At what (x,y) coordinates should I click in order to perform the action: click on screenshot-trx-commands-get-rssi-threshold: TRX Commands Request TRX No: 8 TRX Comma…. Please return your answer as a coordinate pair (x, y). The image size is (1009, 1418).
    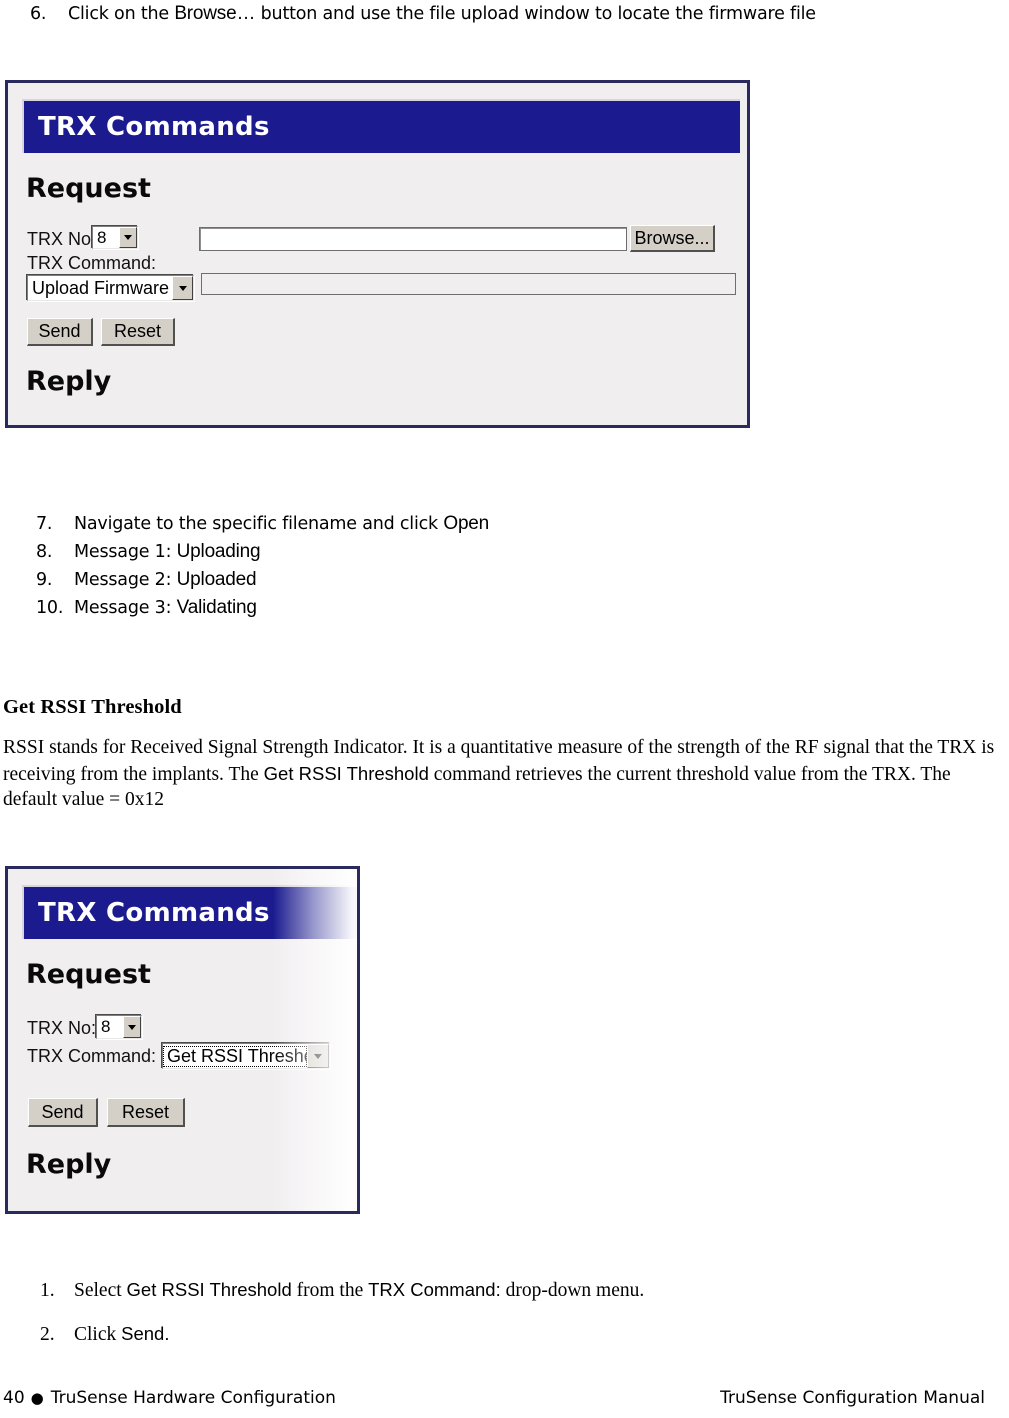
    Looking at the image, I should click on (182, 1040).